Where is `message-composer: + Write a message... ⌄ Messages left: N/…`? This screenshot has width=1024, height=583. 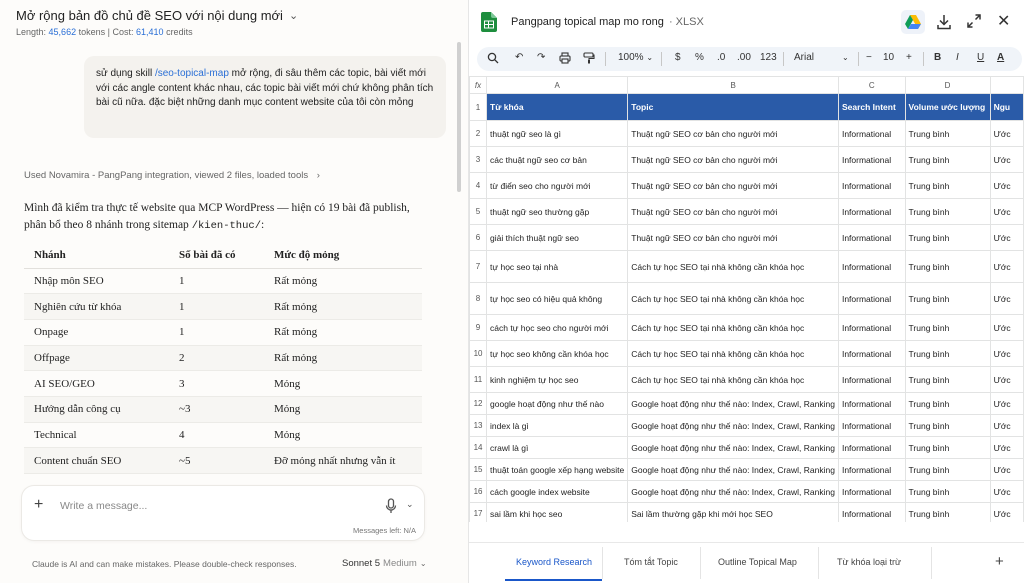
message-composer: + Write a message... ⌄ Messages left: N/… is located at coordinates (223, 513).